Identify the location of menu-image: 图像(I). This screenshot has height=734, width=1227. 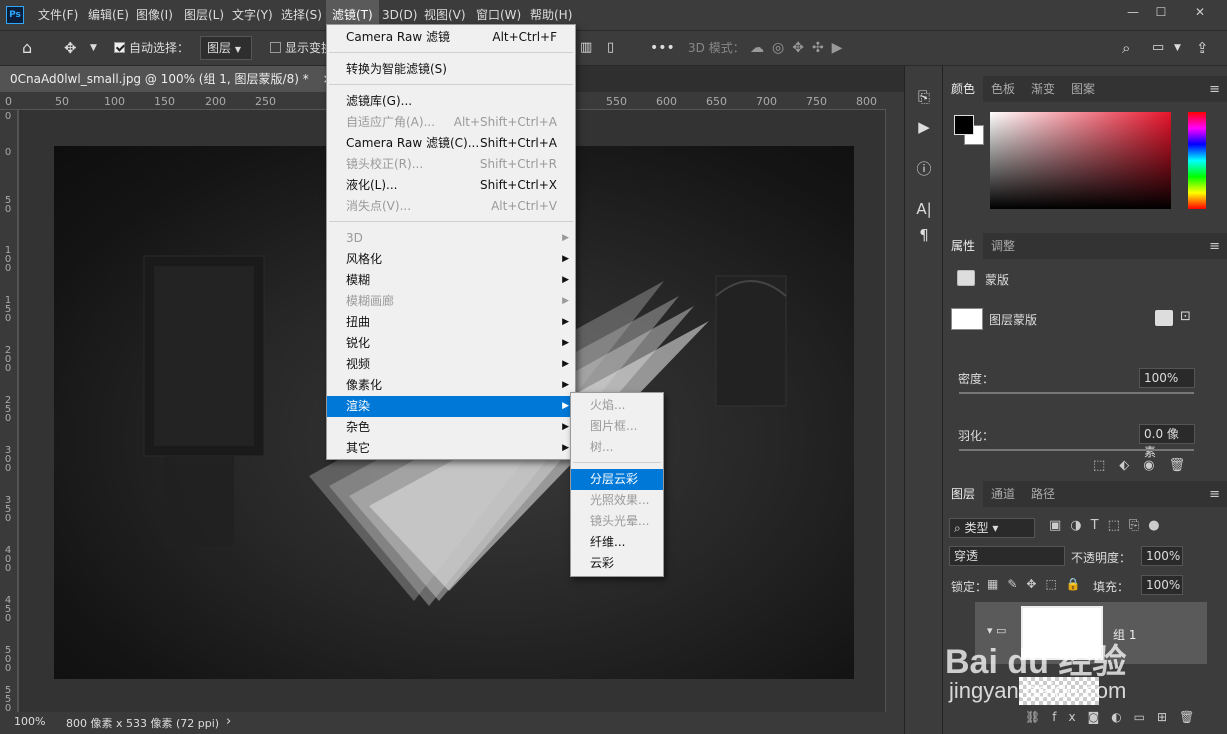
(154, 15).